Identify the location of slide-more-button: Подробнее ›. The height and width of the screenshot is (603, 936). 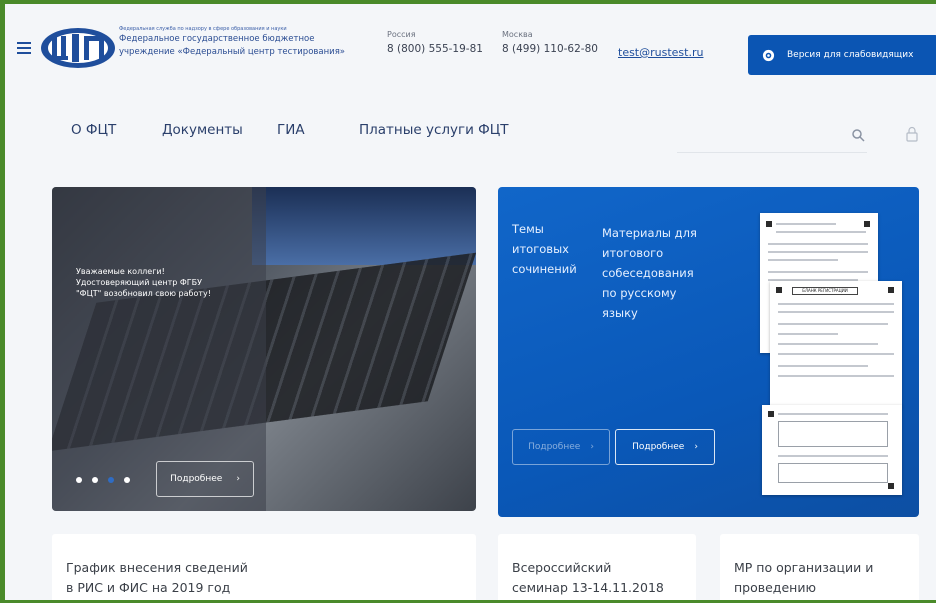
(205, 479).